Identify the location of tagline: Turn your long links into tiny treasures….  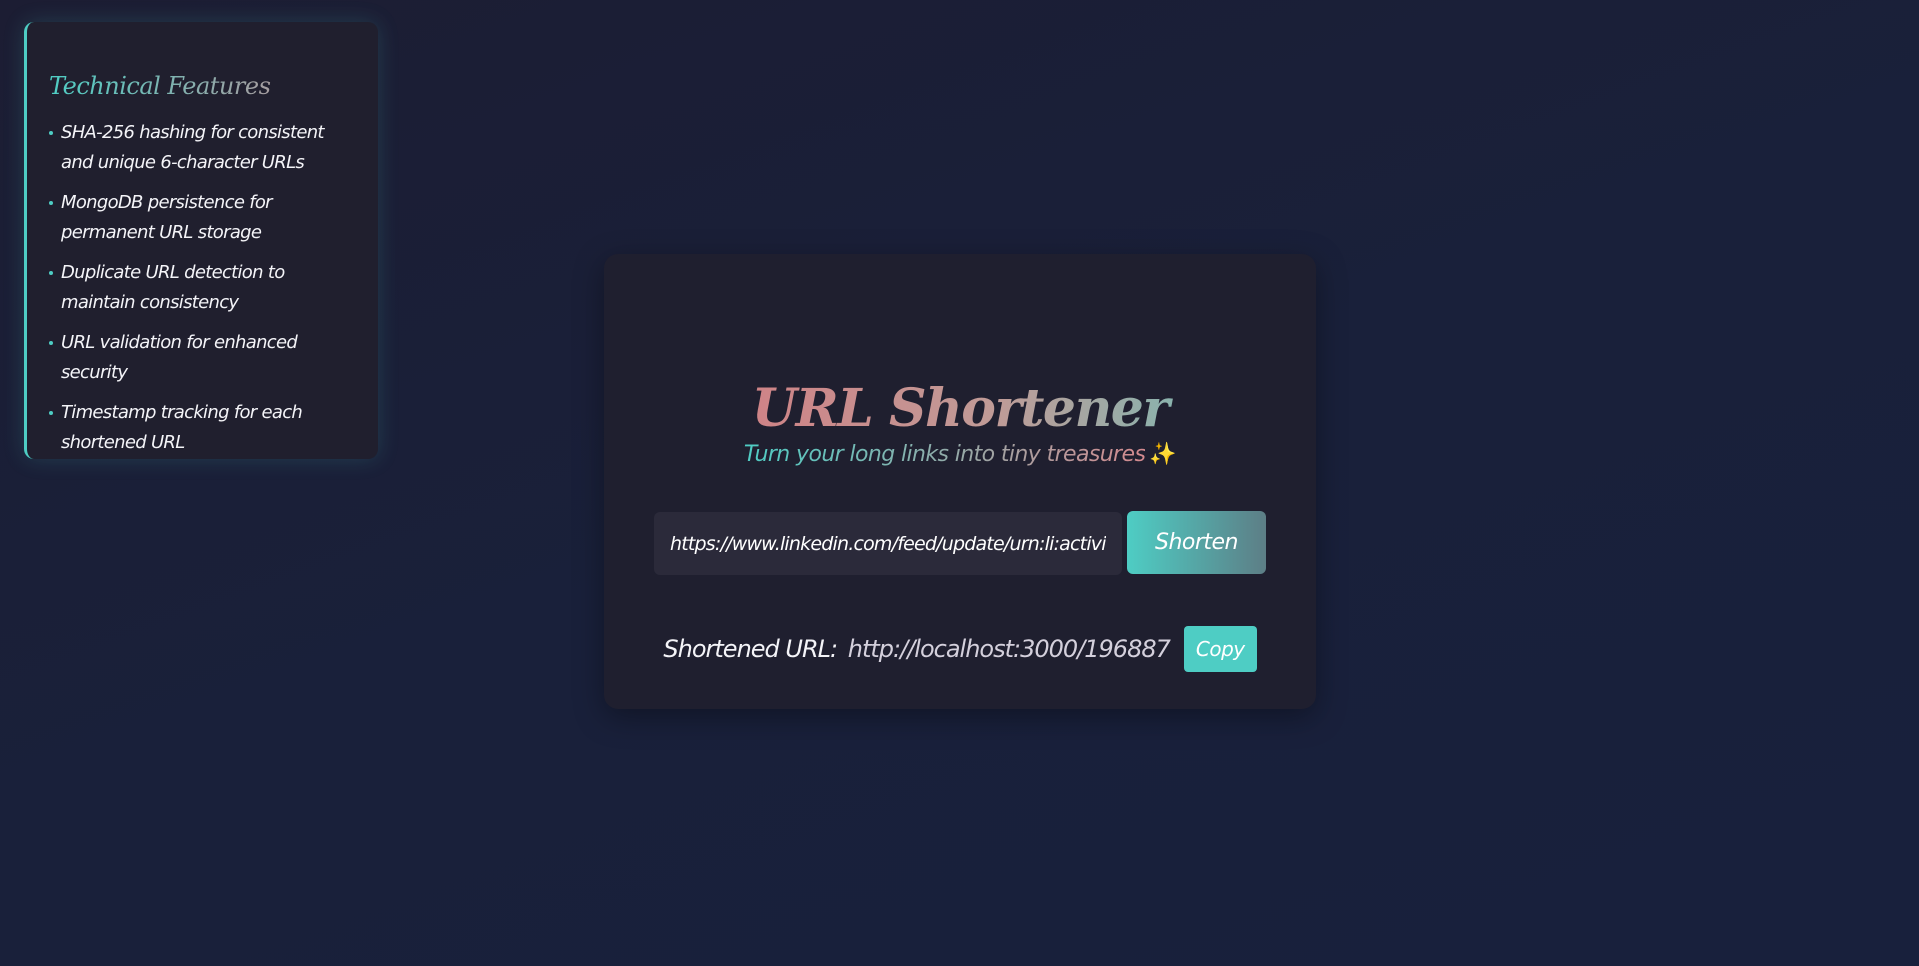
(960, 454).